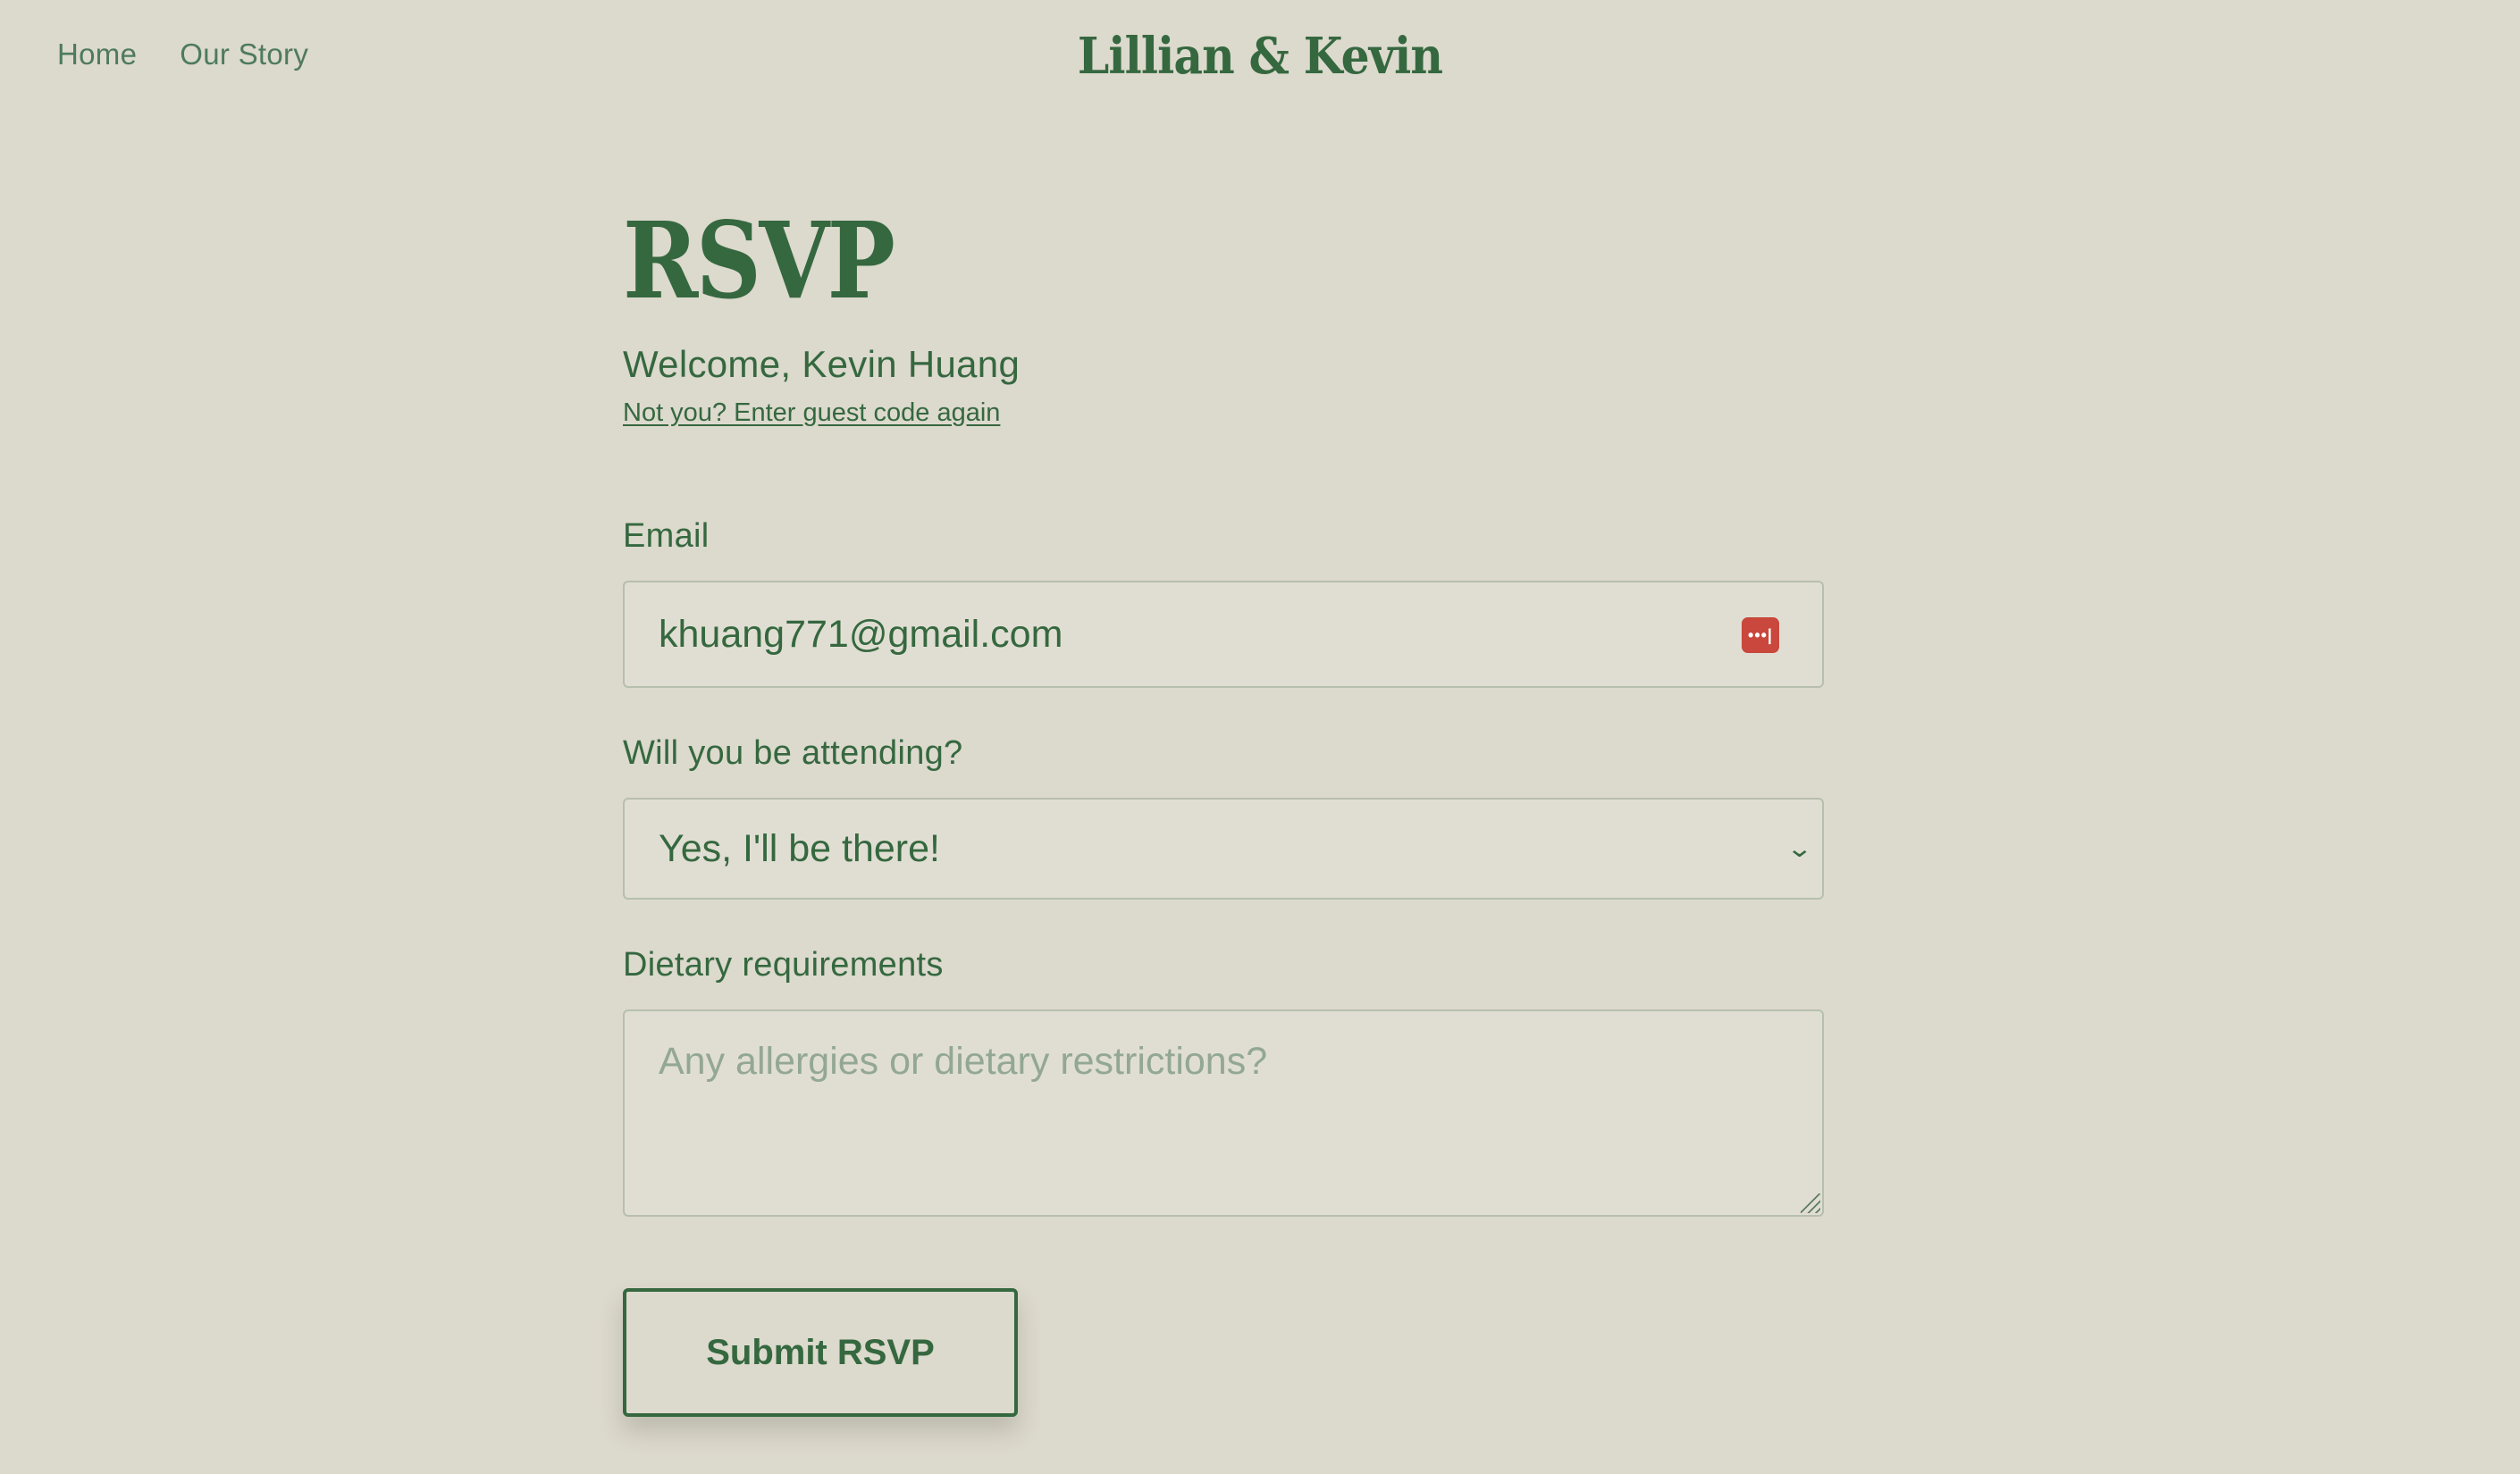 This screenshot has width=2520, height=1474. Describe the element at coordinates (1223, 849) in the screenshot. I see `attending-select: Yes, I'll be there! ⌄` at that location.